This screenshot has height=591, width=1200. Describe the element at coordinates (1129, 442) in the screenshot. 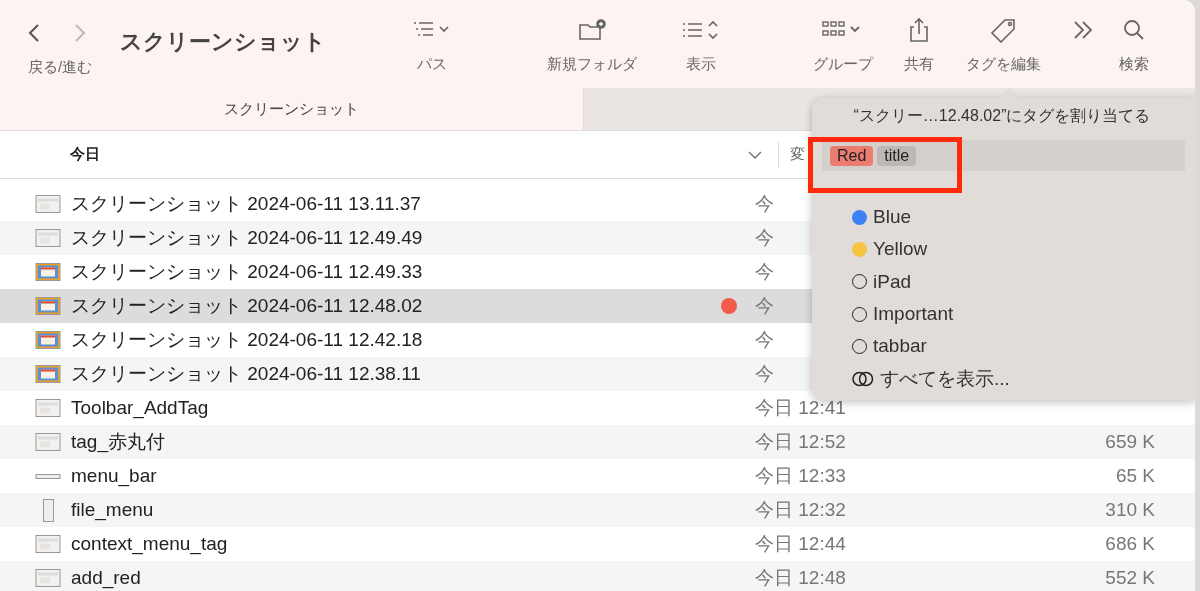

I see `file-size: 659 K` at that location.